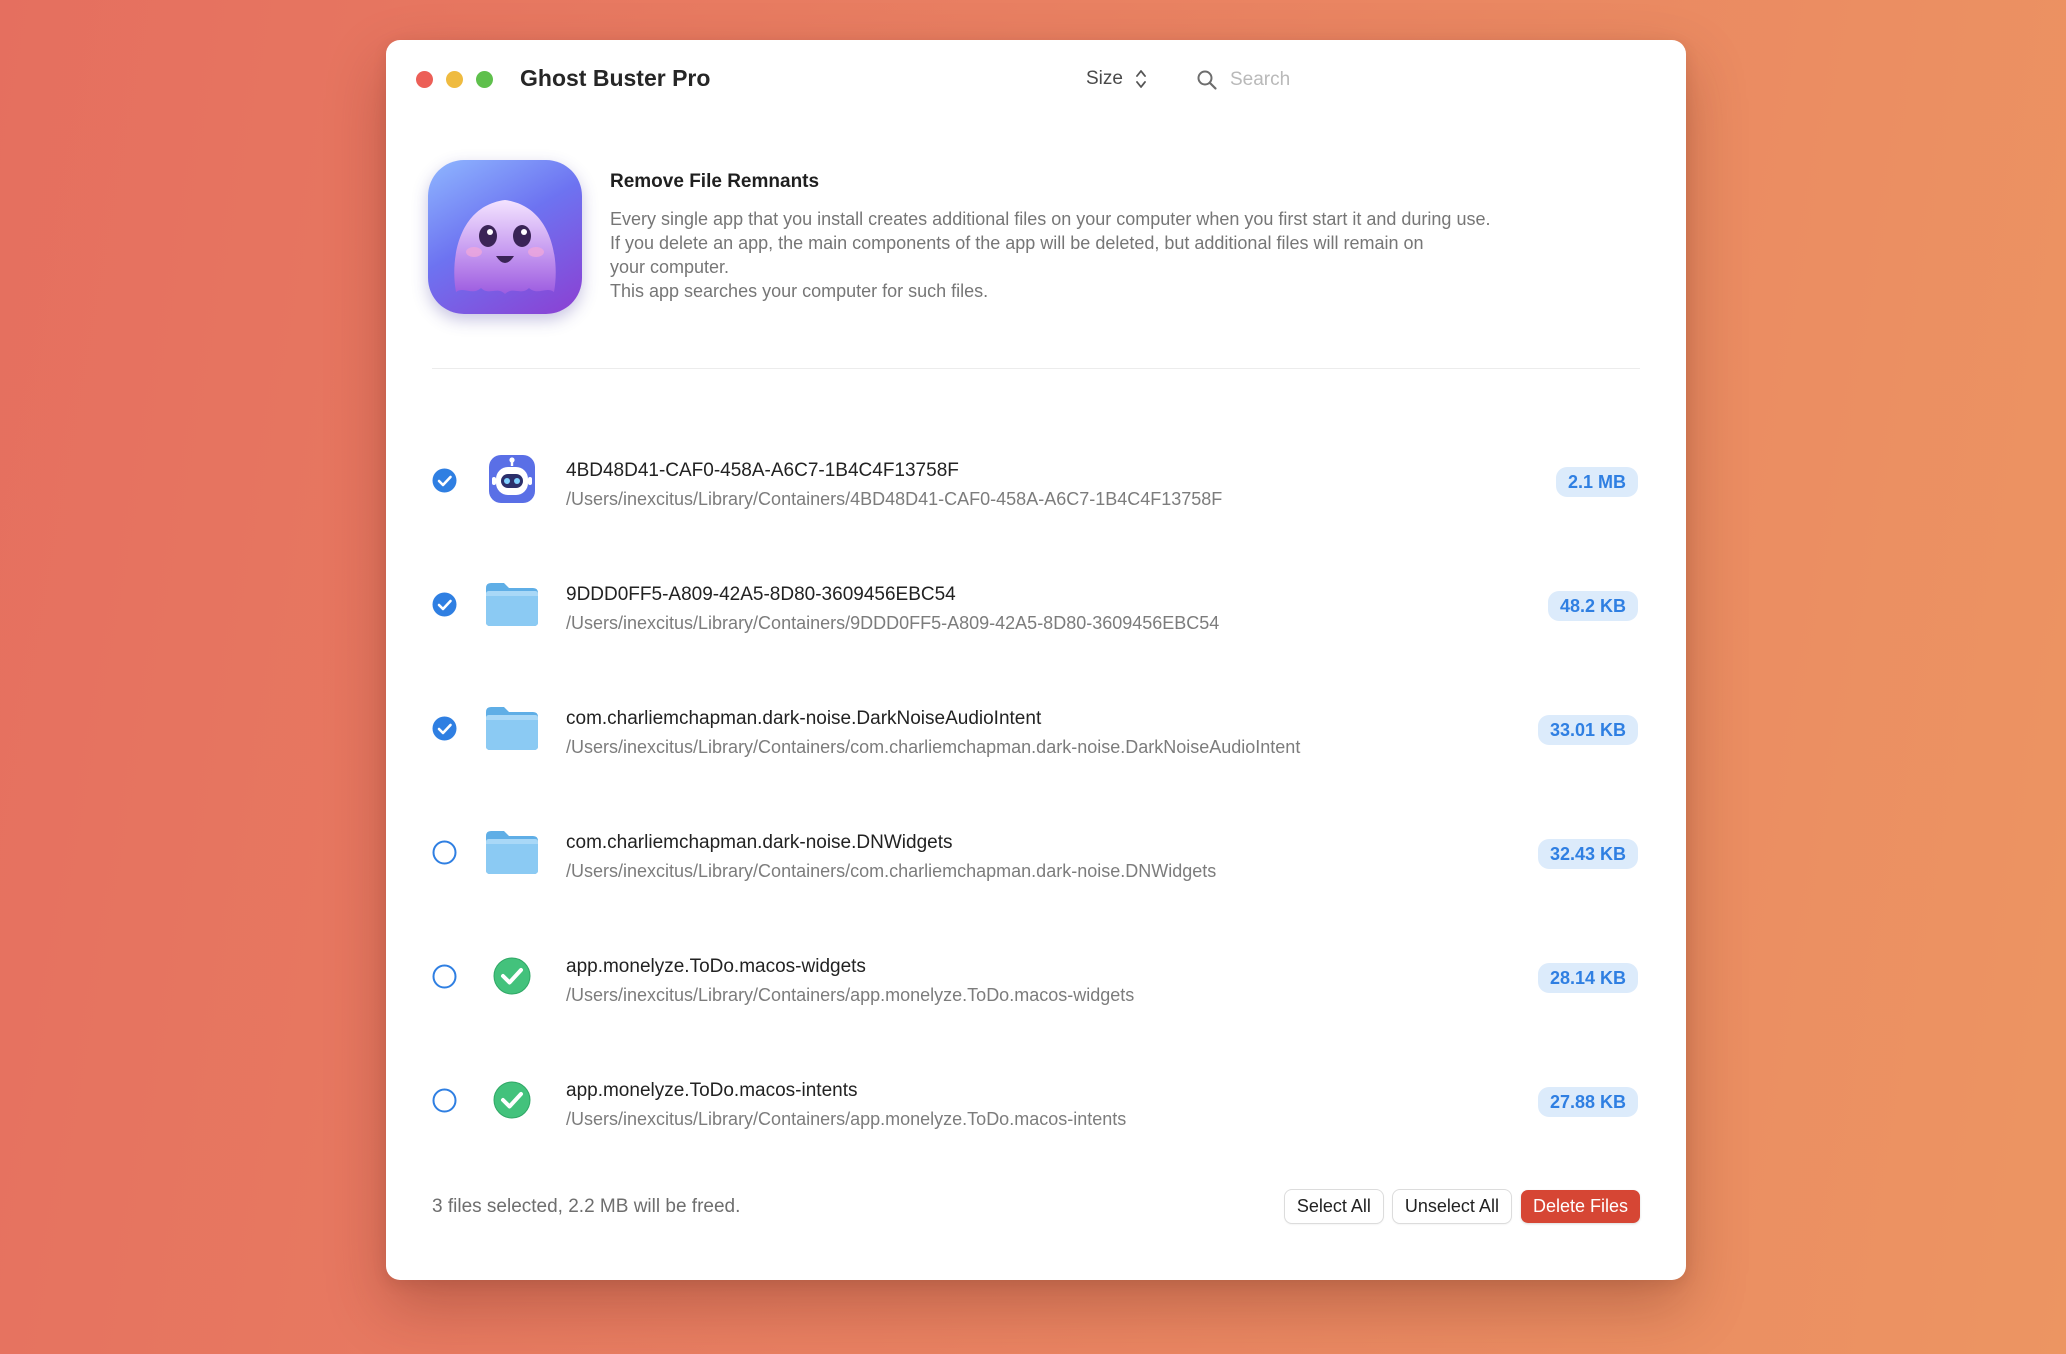  I want to click on file-size-badge: 2.1 MB, so click(1596, 482).